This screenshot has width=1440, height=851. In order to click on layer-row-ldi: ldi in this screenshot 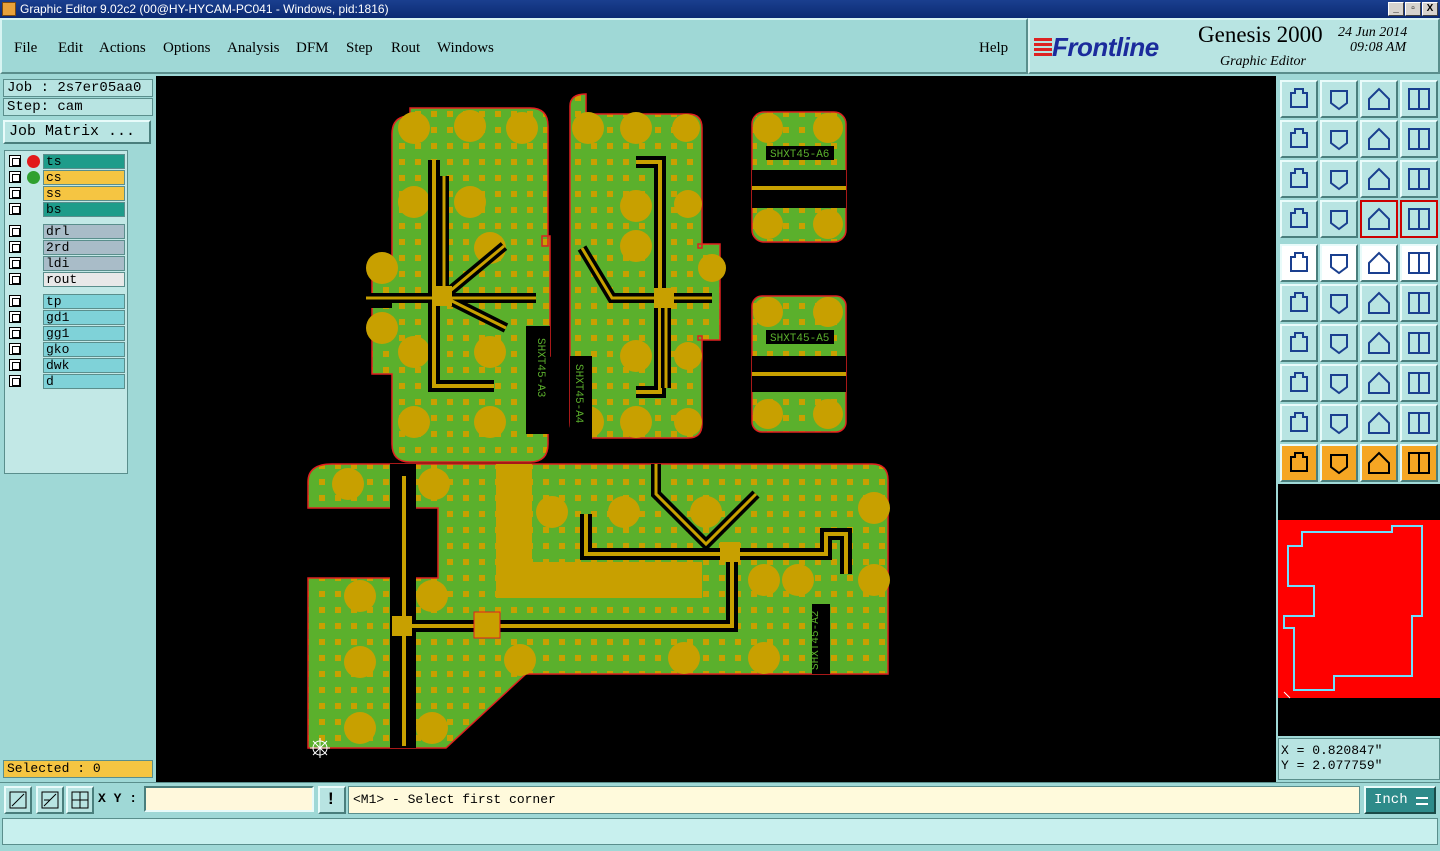, I will do `click(66, 263)`.